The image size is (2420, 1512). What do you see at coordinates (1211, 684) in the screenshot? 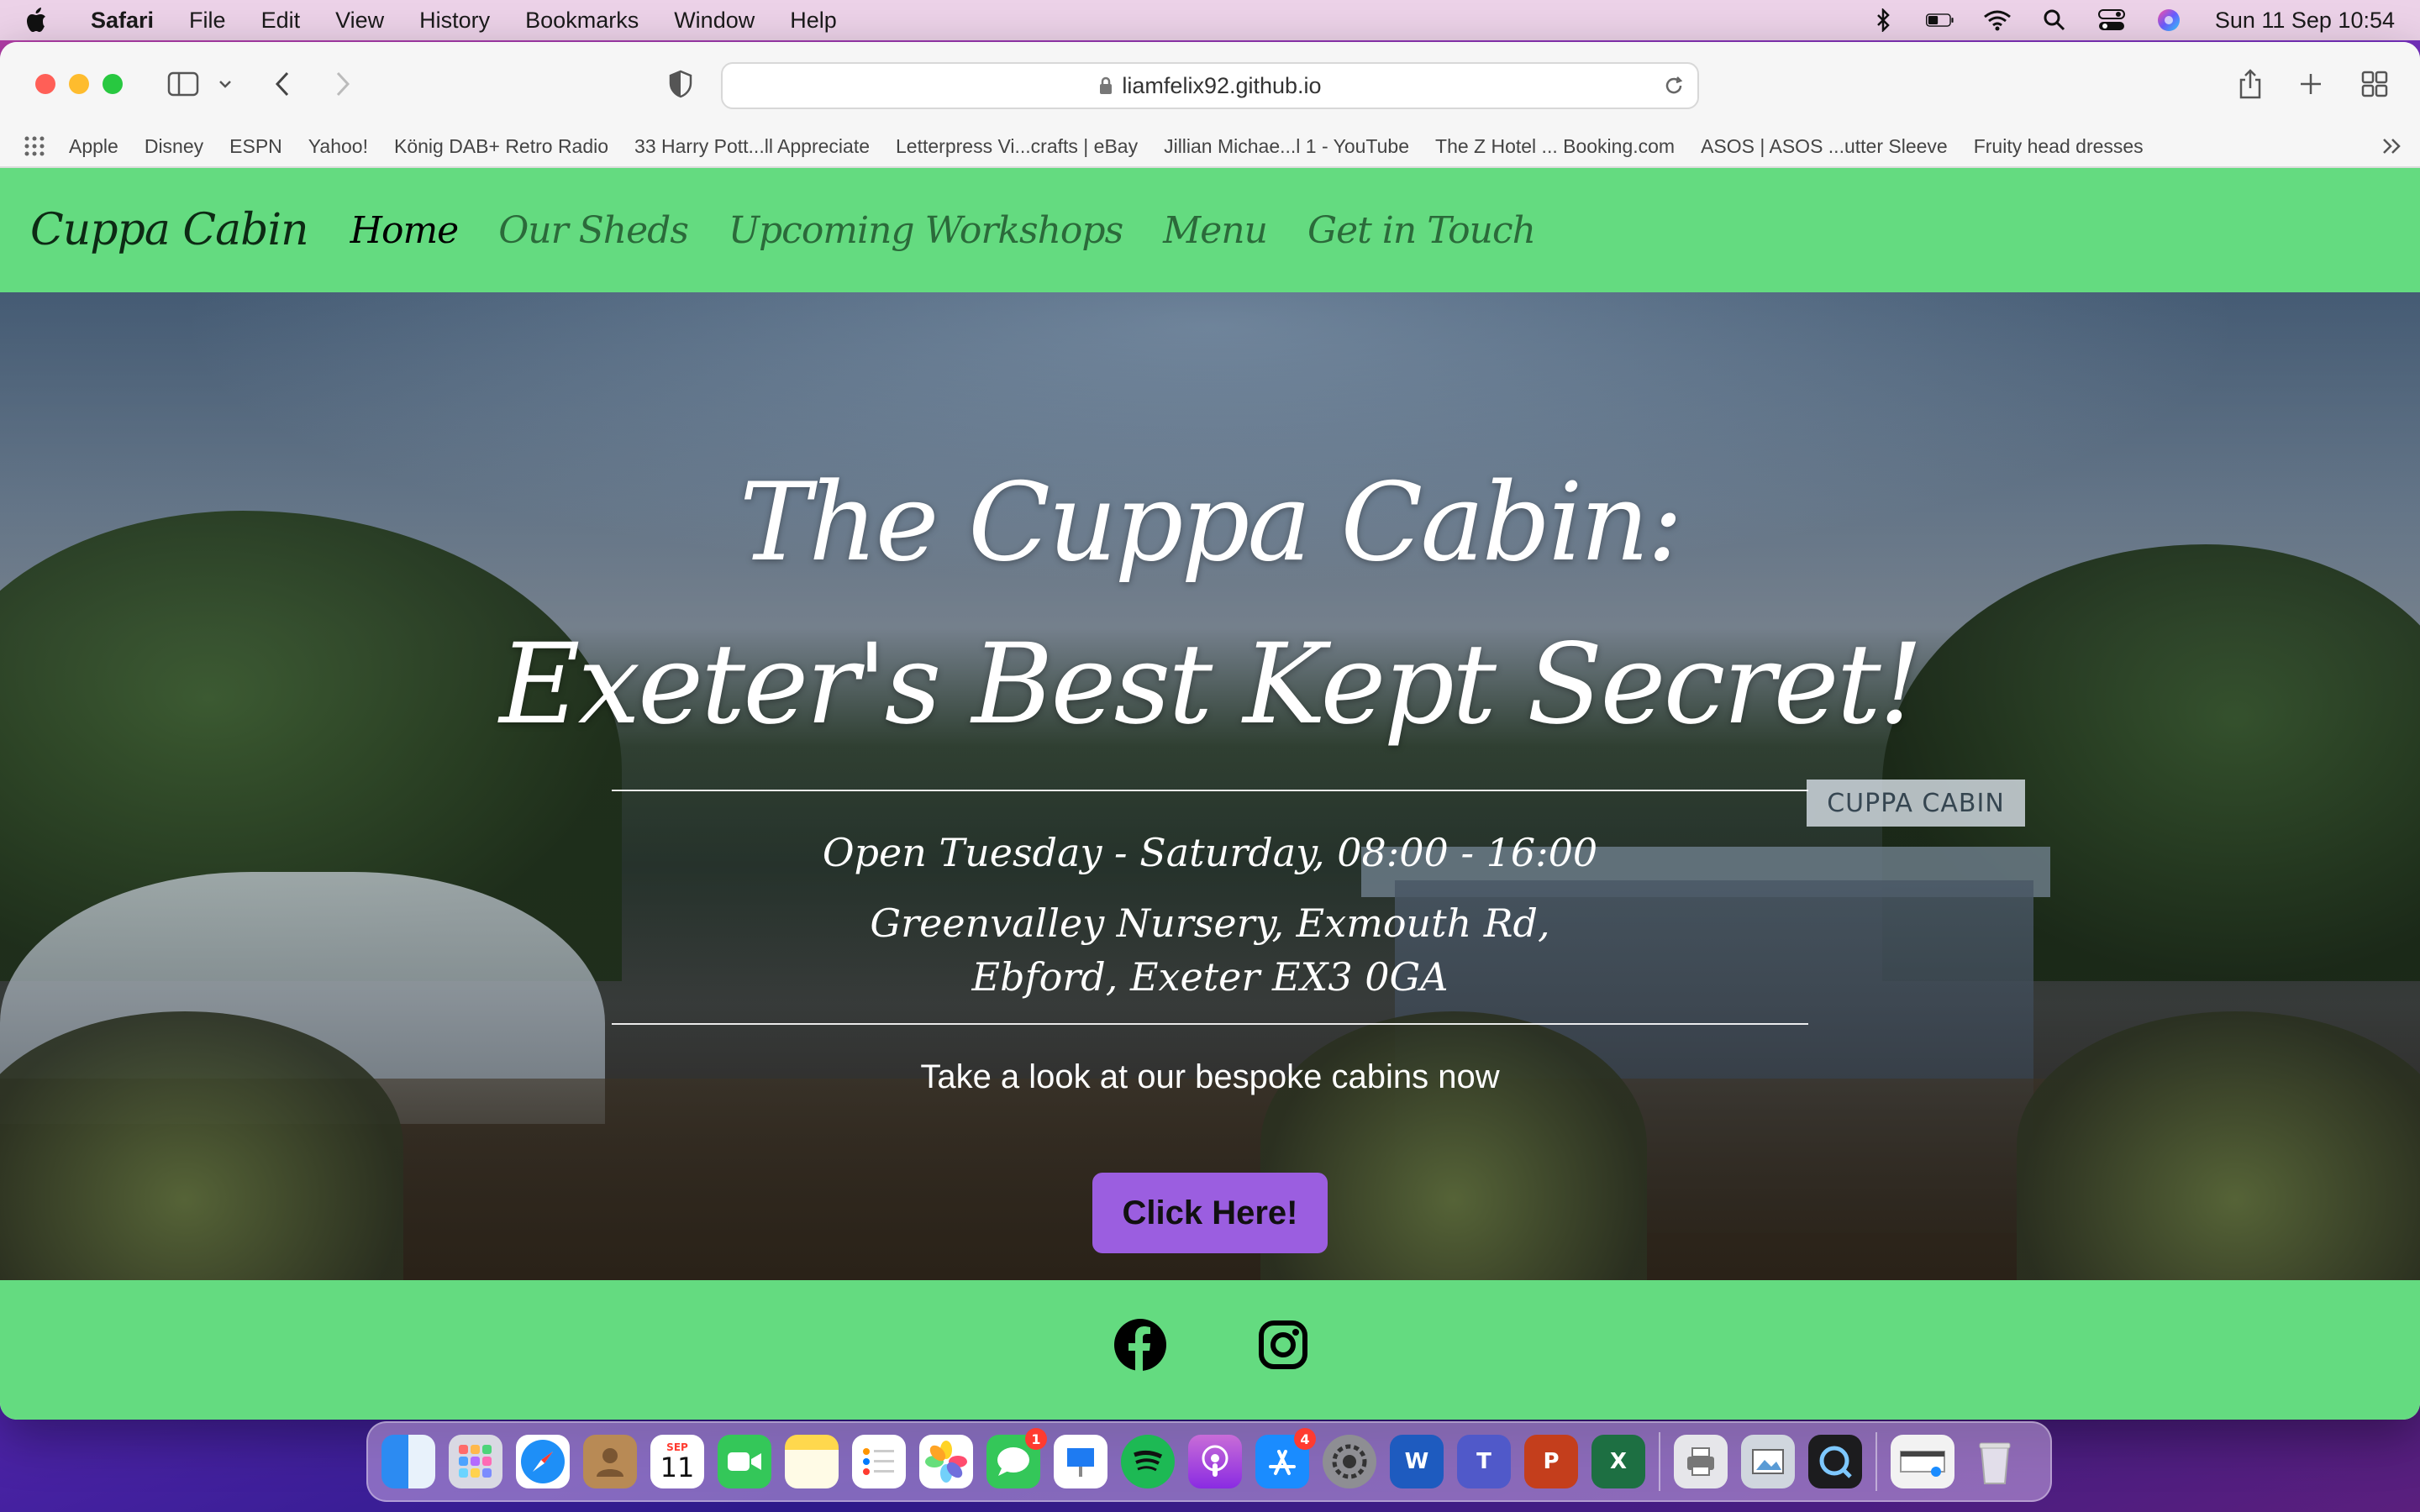
I see `hero-title-line2: Exeter's Best Kept Secret!` at bounding box center [1211, 684].